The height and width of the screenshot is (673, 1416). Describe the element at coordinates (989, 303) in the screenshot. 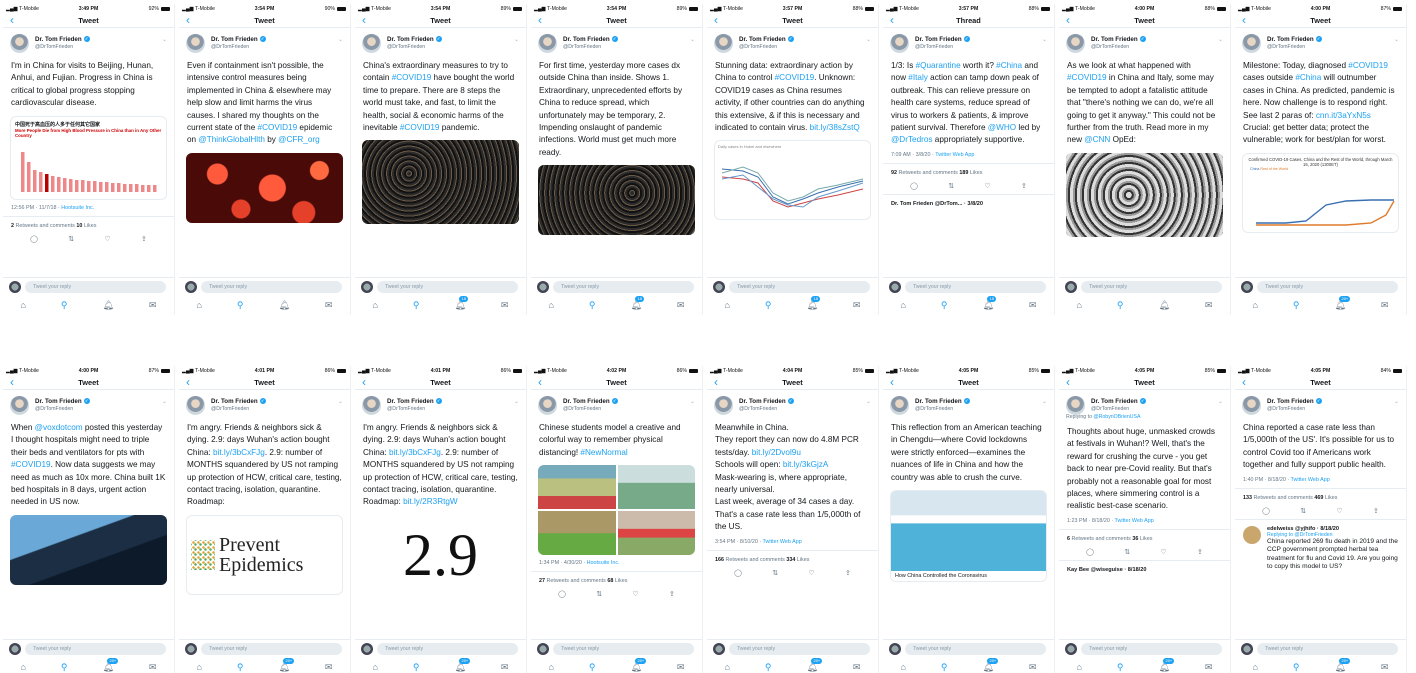

I see `bell-icon: 🔔︎ 15` at that location.